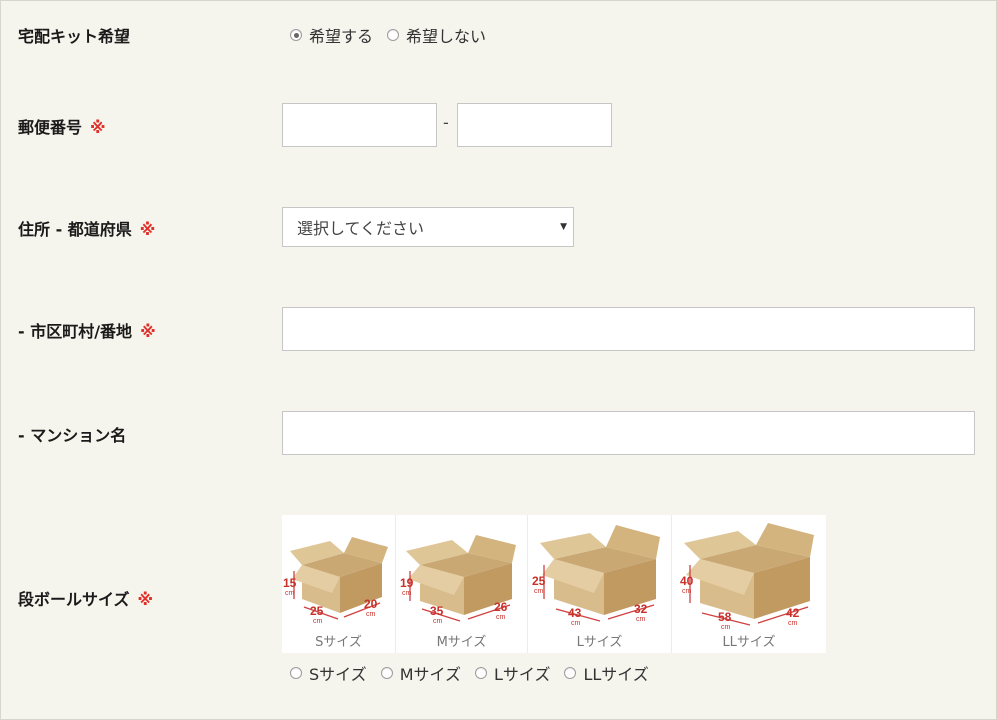  I want to click on box-caption-m: Mサイズ, so click(461, 642).